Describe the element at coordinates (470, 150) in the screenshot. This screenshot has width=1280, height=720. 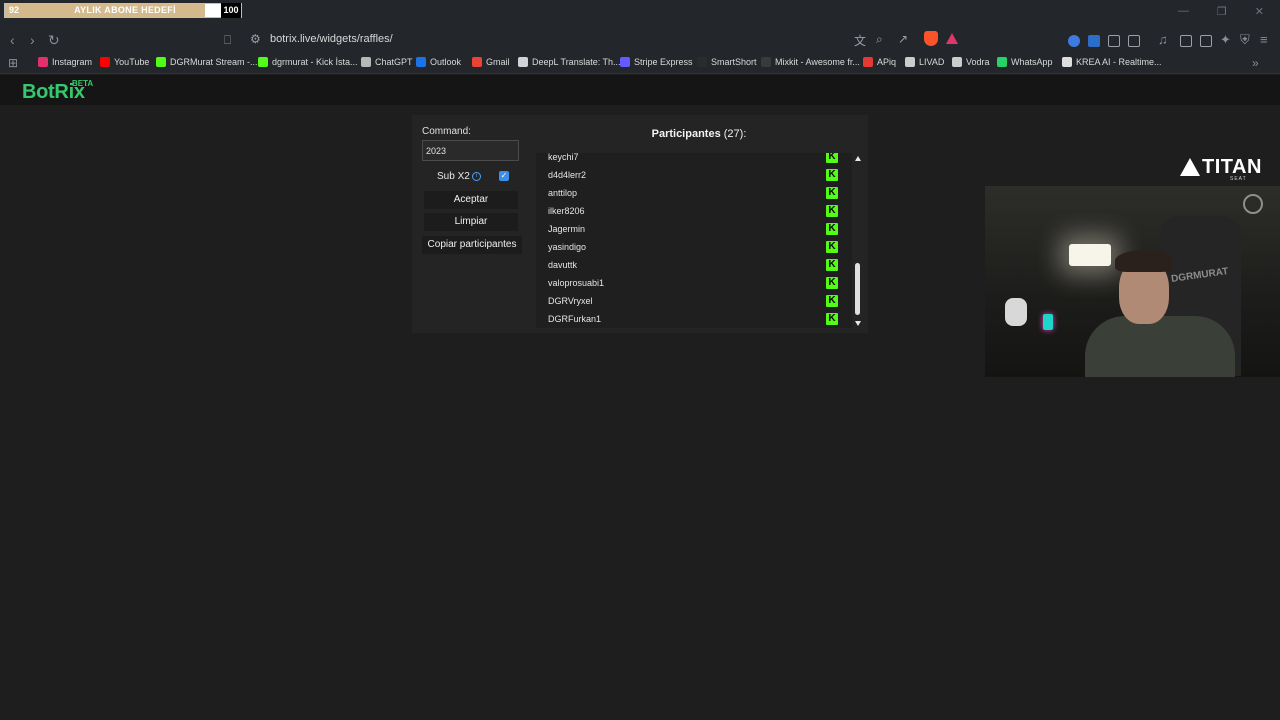
I see `command-input` at that location.